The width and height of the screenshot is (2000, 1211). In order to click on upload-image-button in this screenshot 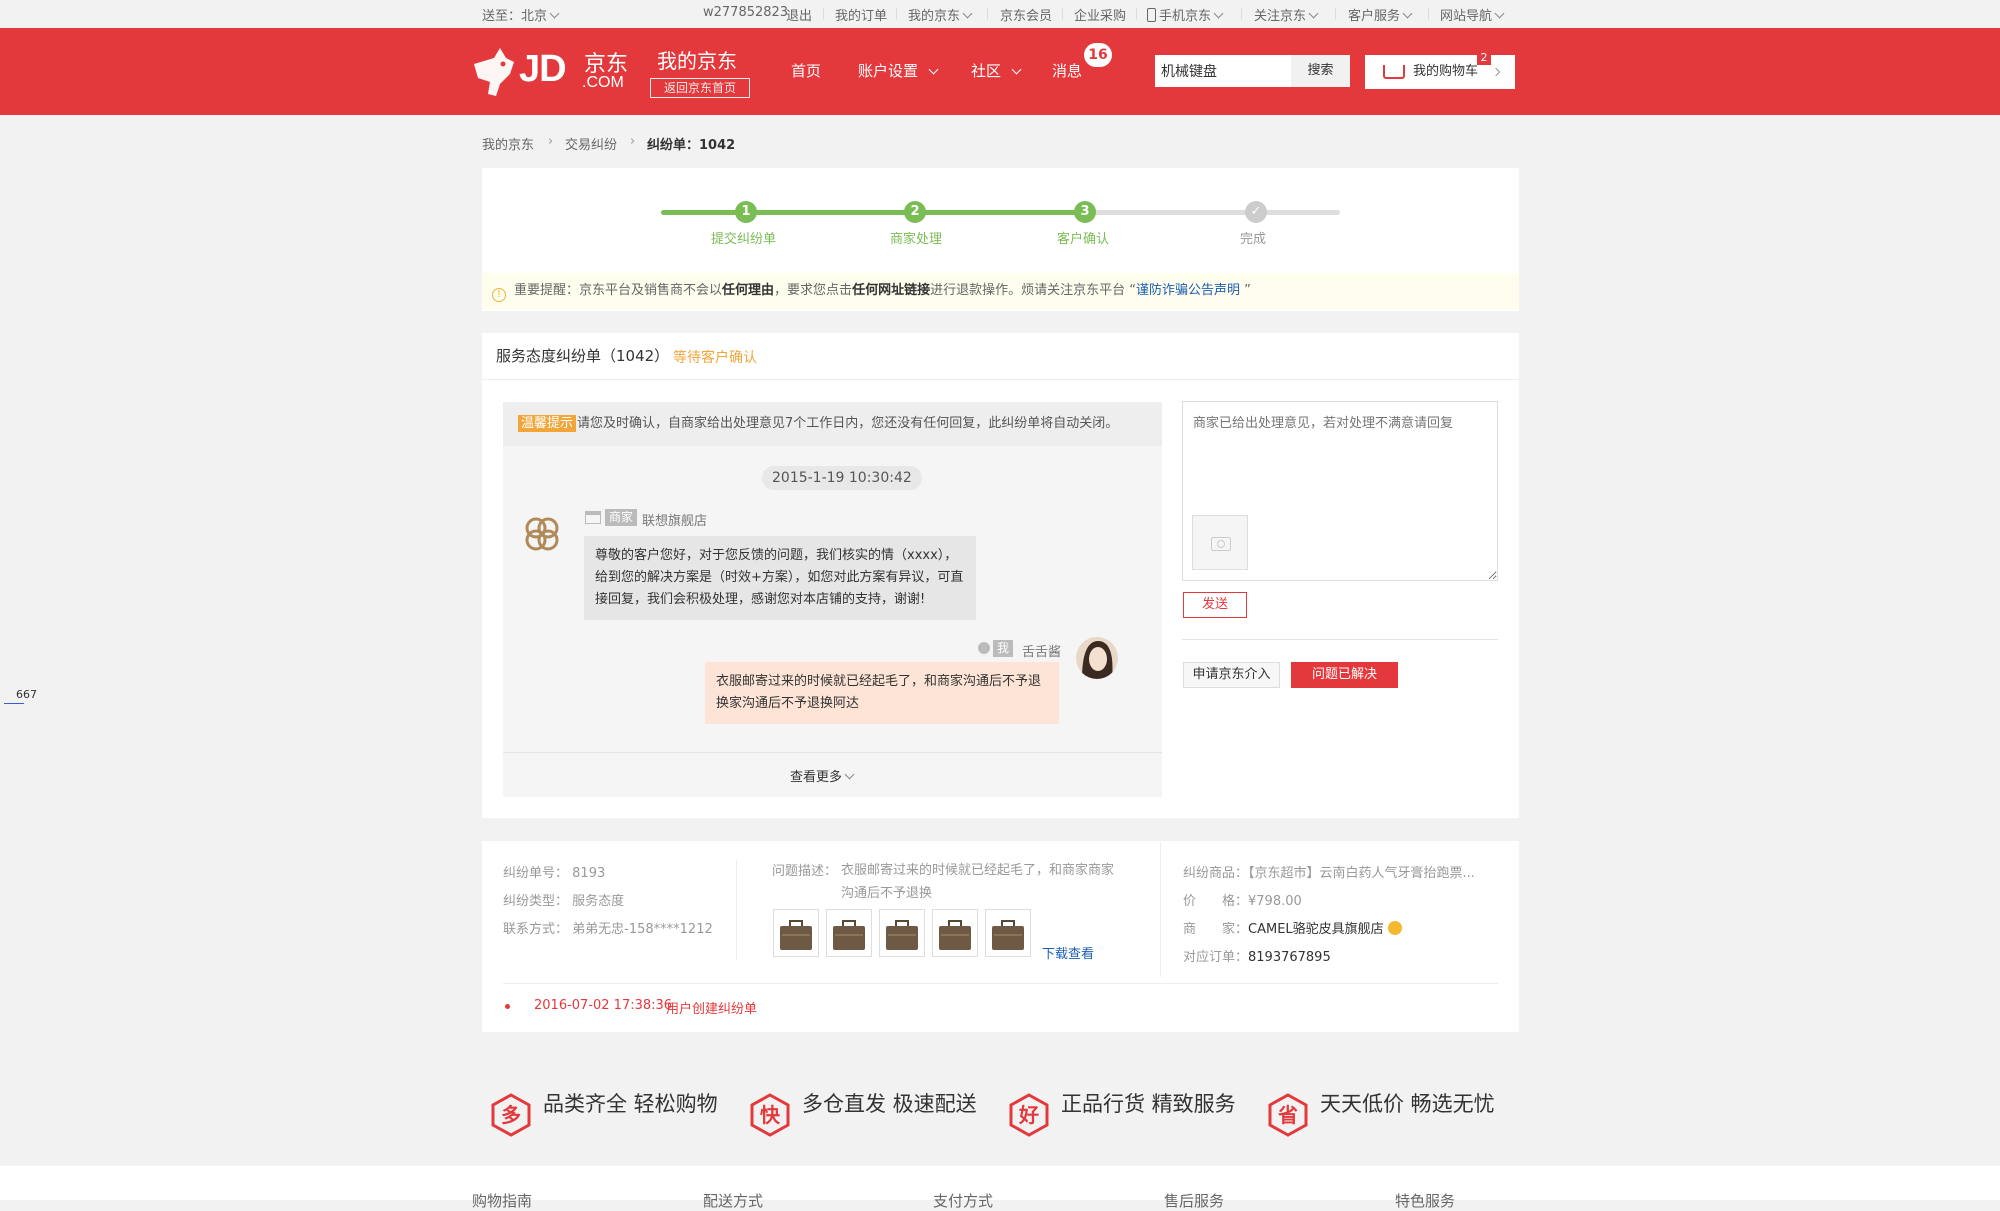, I will do `click(1220, 542)`.